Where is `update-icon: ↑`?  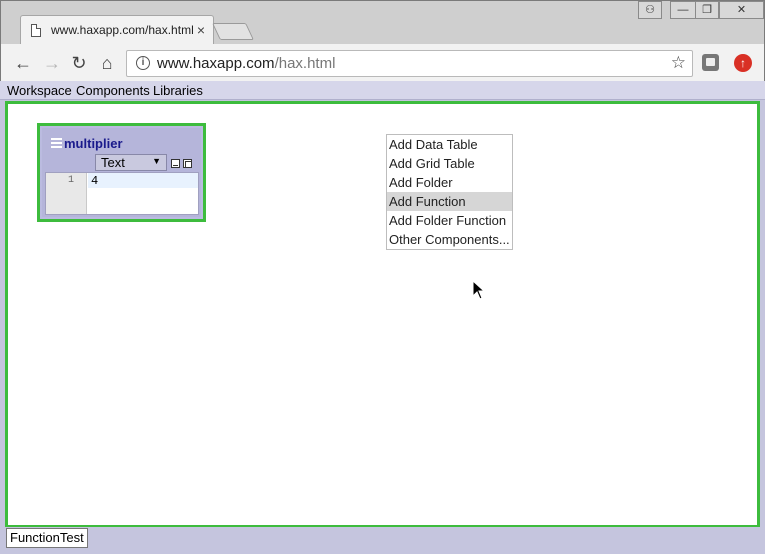 update-icon: ↑ is located at coordinates (743, 63).